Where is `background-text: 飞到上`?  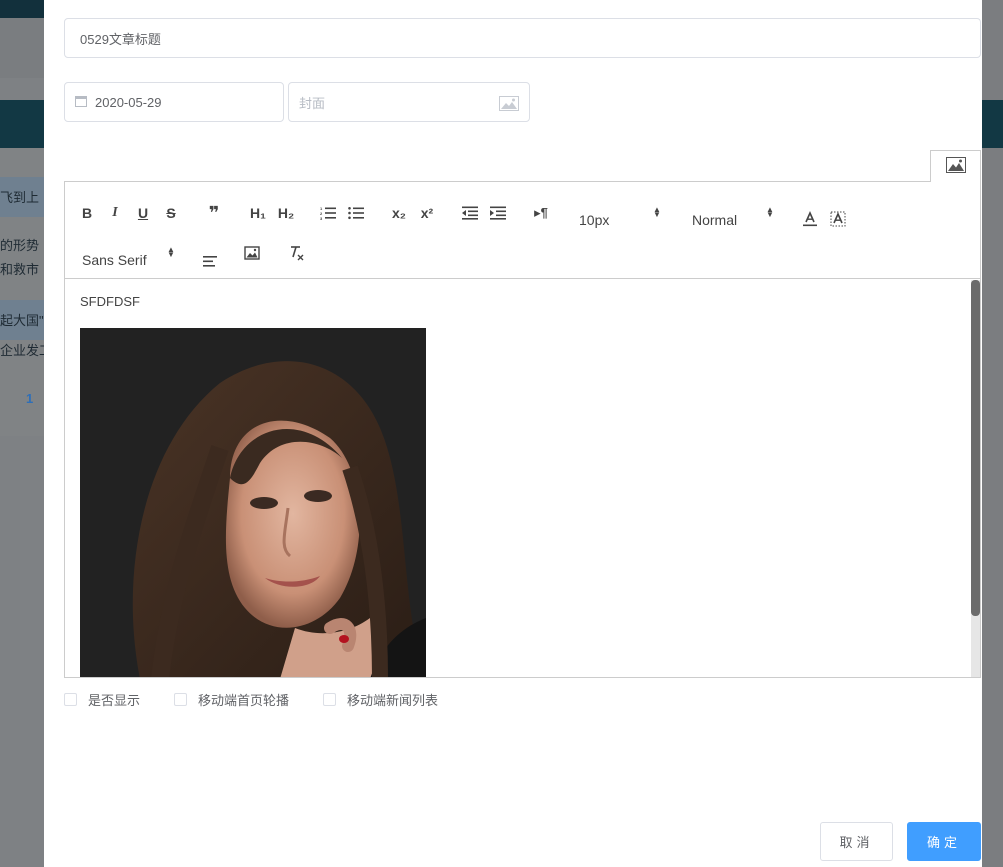 background-text: 飞到上 is located at coordinates (20, 197).